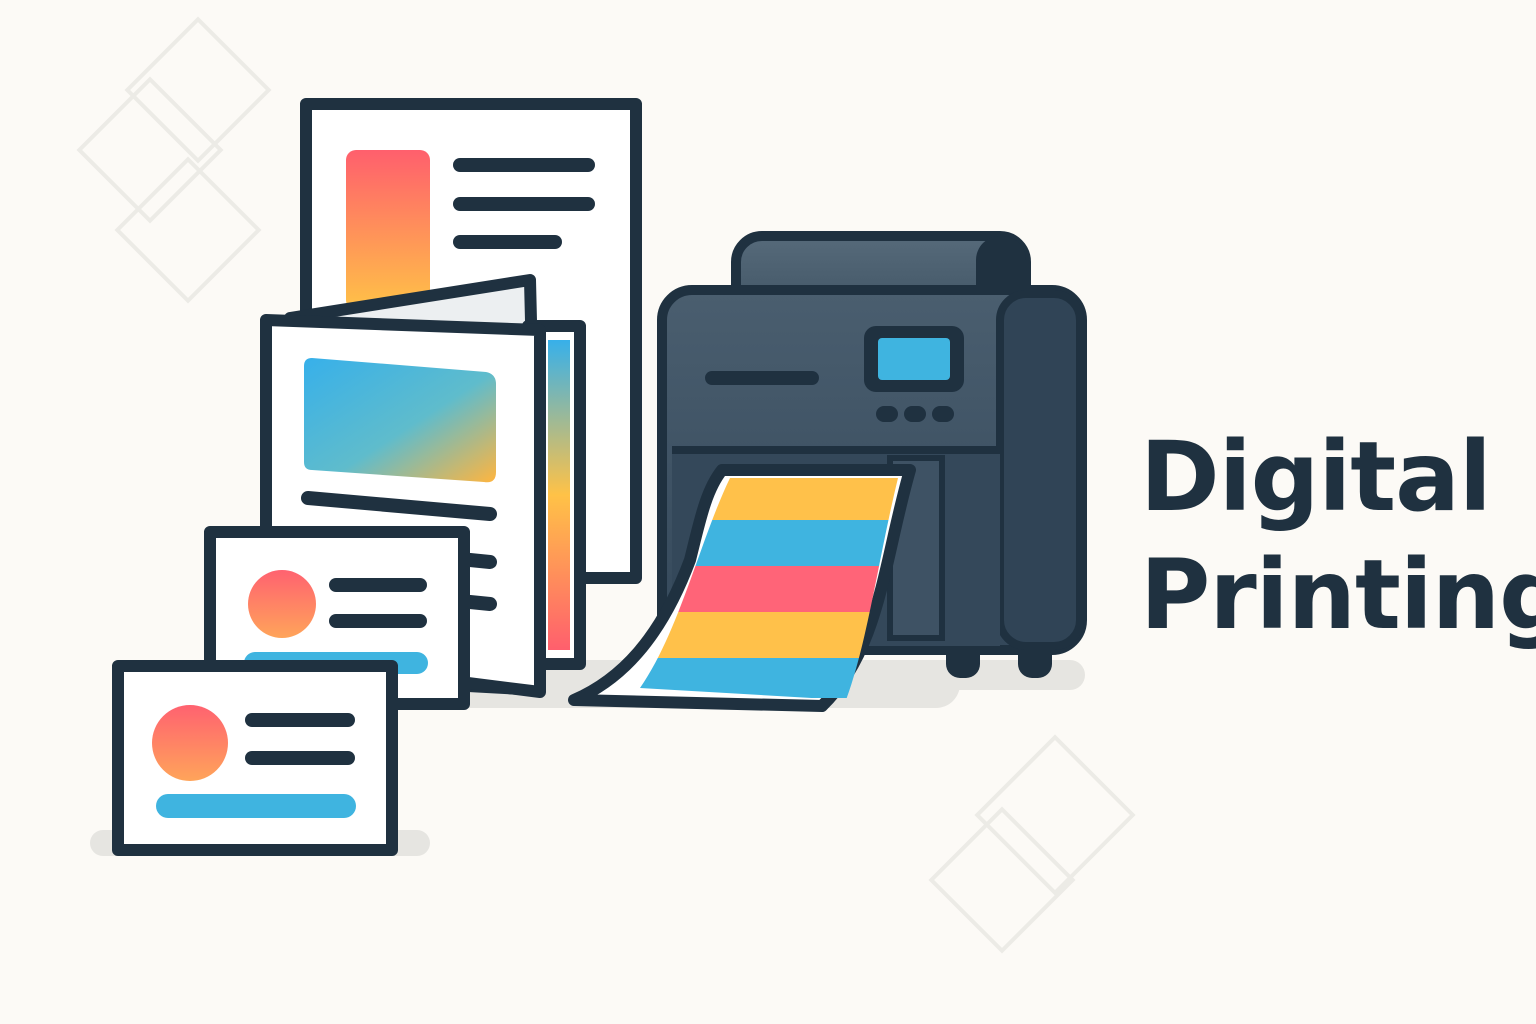 Image resolution: width=1536 pixels, height=1024 pixels. Describe the element at coordinates (1338, 595) in the screenshot. I see `headline-line-2: Printing` at that location.